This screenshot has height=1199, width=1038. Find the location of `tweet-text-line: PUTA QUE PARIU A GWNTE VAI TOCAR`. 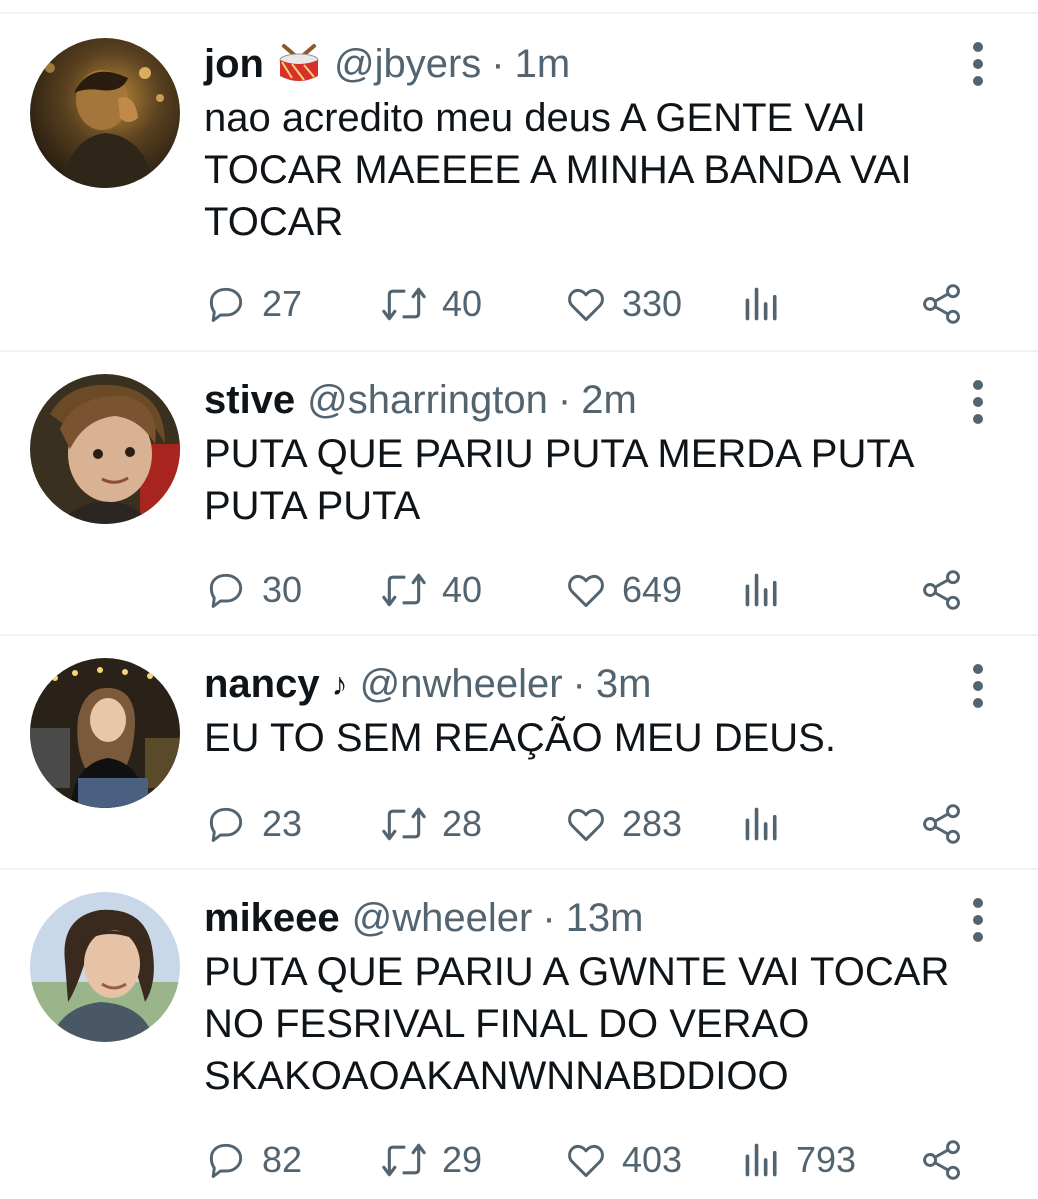

tweet-text-line: PUTA QUE PARIU A GWNTE VAI TOCAR is located at coordinates (577, 972).